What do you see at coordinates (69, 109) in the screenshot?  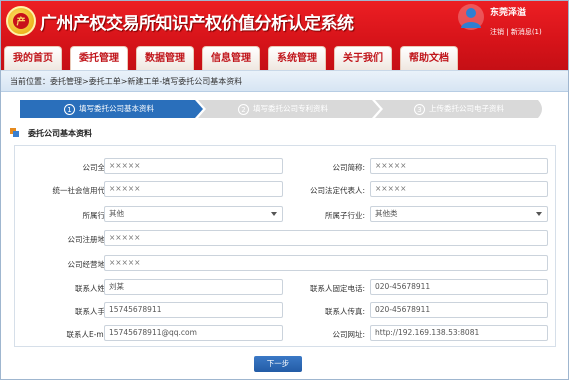 I see `step-1-number: 1` at bounding box center [69, 109].